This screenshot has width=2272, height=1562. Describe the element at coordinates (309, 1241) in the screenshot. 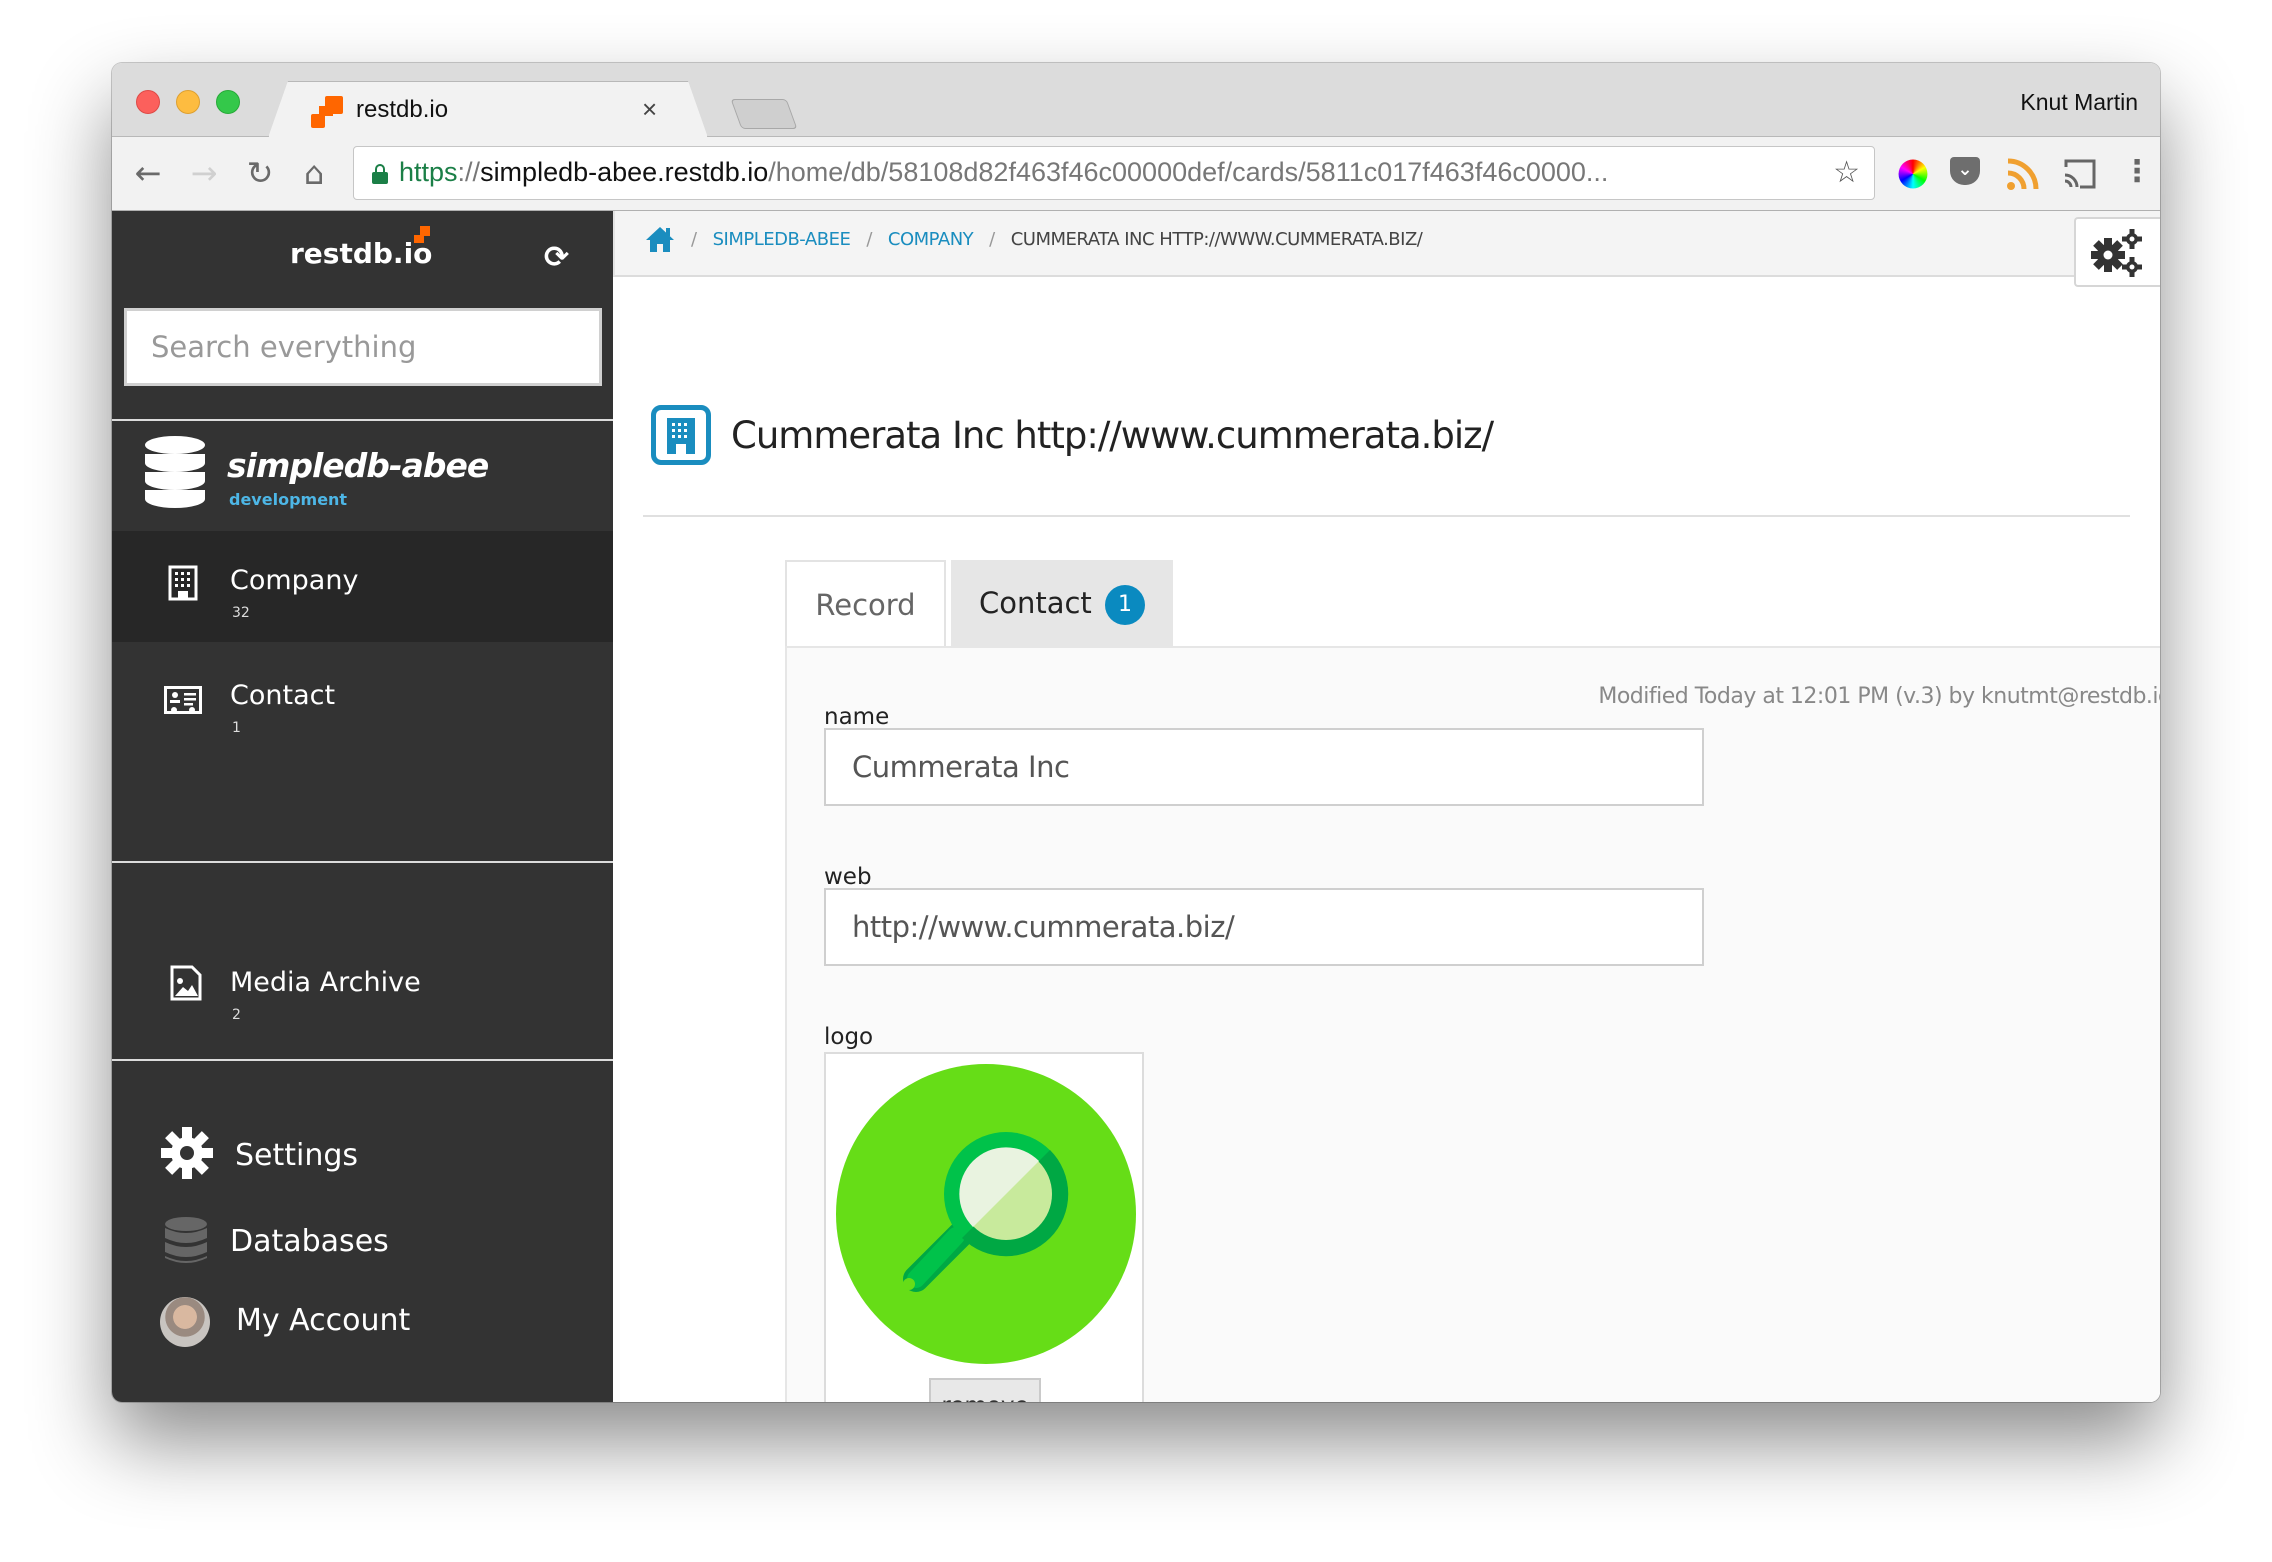

I see `sidebar-item-label: Databases` at that location.